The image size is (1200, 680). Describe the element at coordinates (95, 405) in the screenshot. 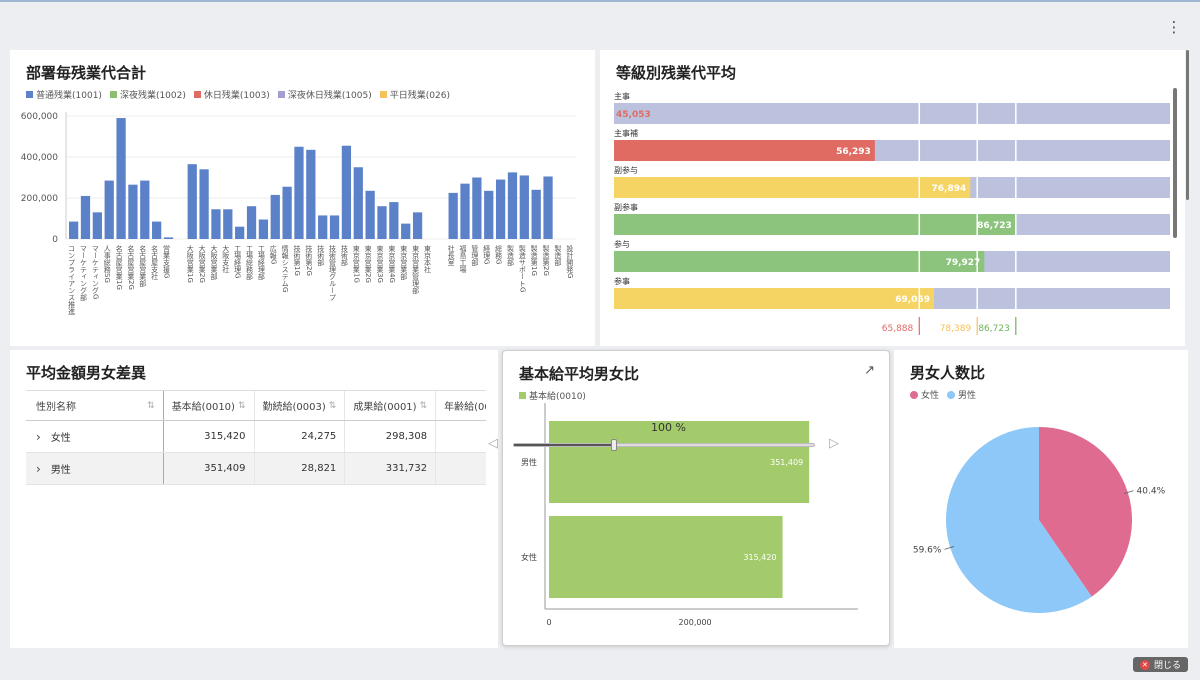

I see `col-header-gender: 性別名称 ⇅` at that location.